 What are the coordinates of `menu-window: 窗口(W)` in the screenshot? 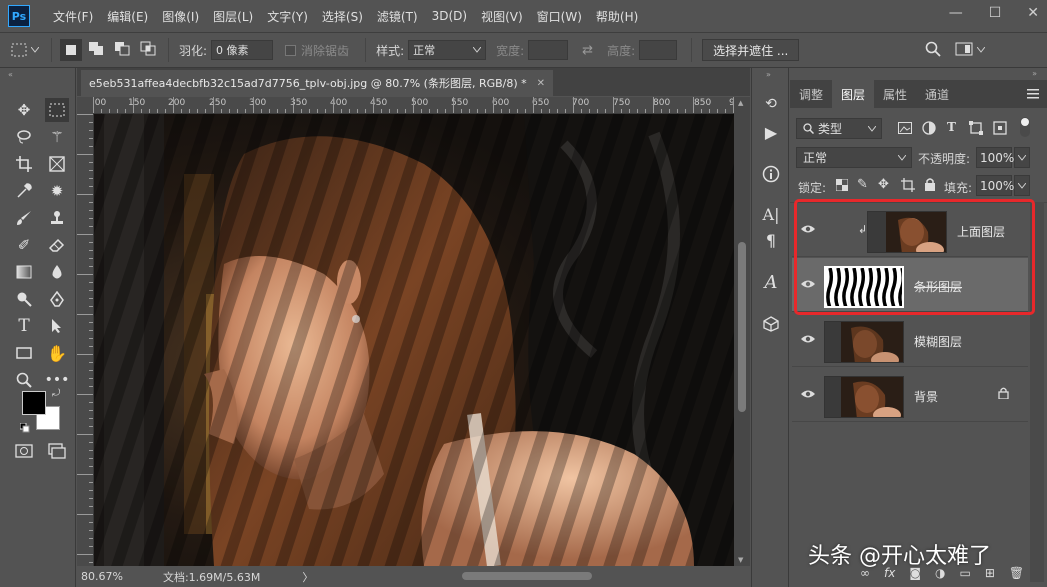 It's located at (559, 16).